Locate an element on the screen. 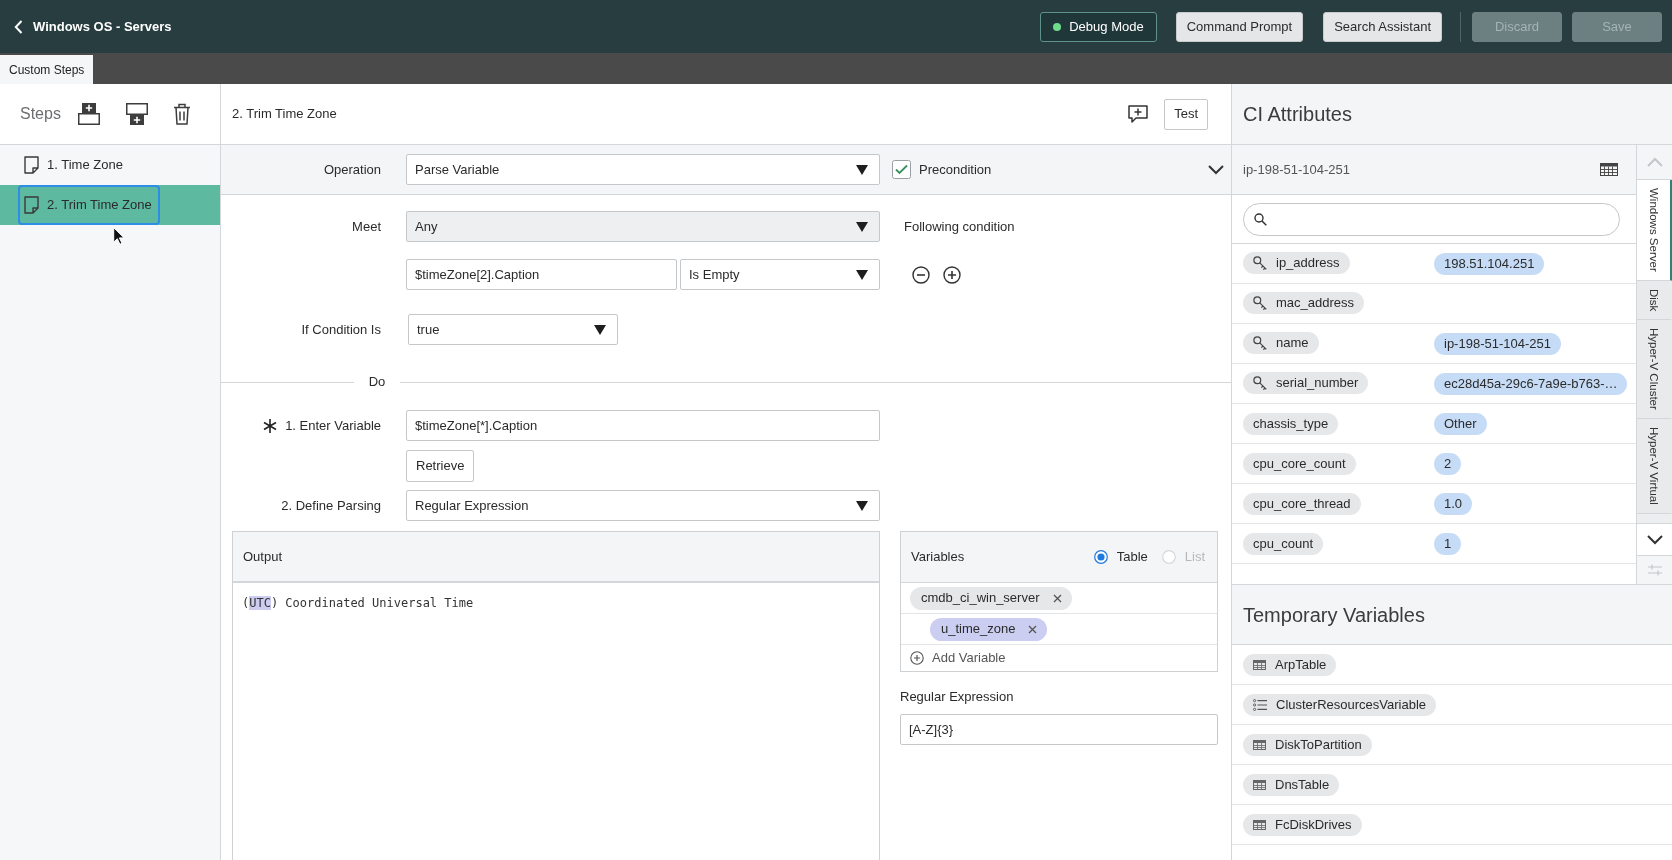 Image resolution: width=1672 pixels, height=860 pixels. section-label: Do is located at coordinates (377, 382).